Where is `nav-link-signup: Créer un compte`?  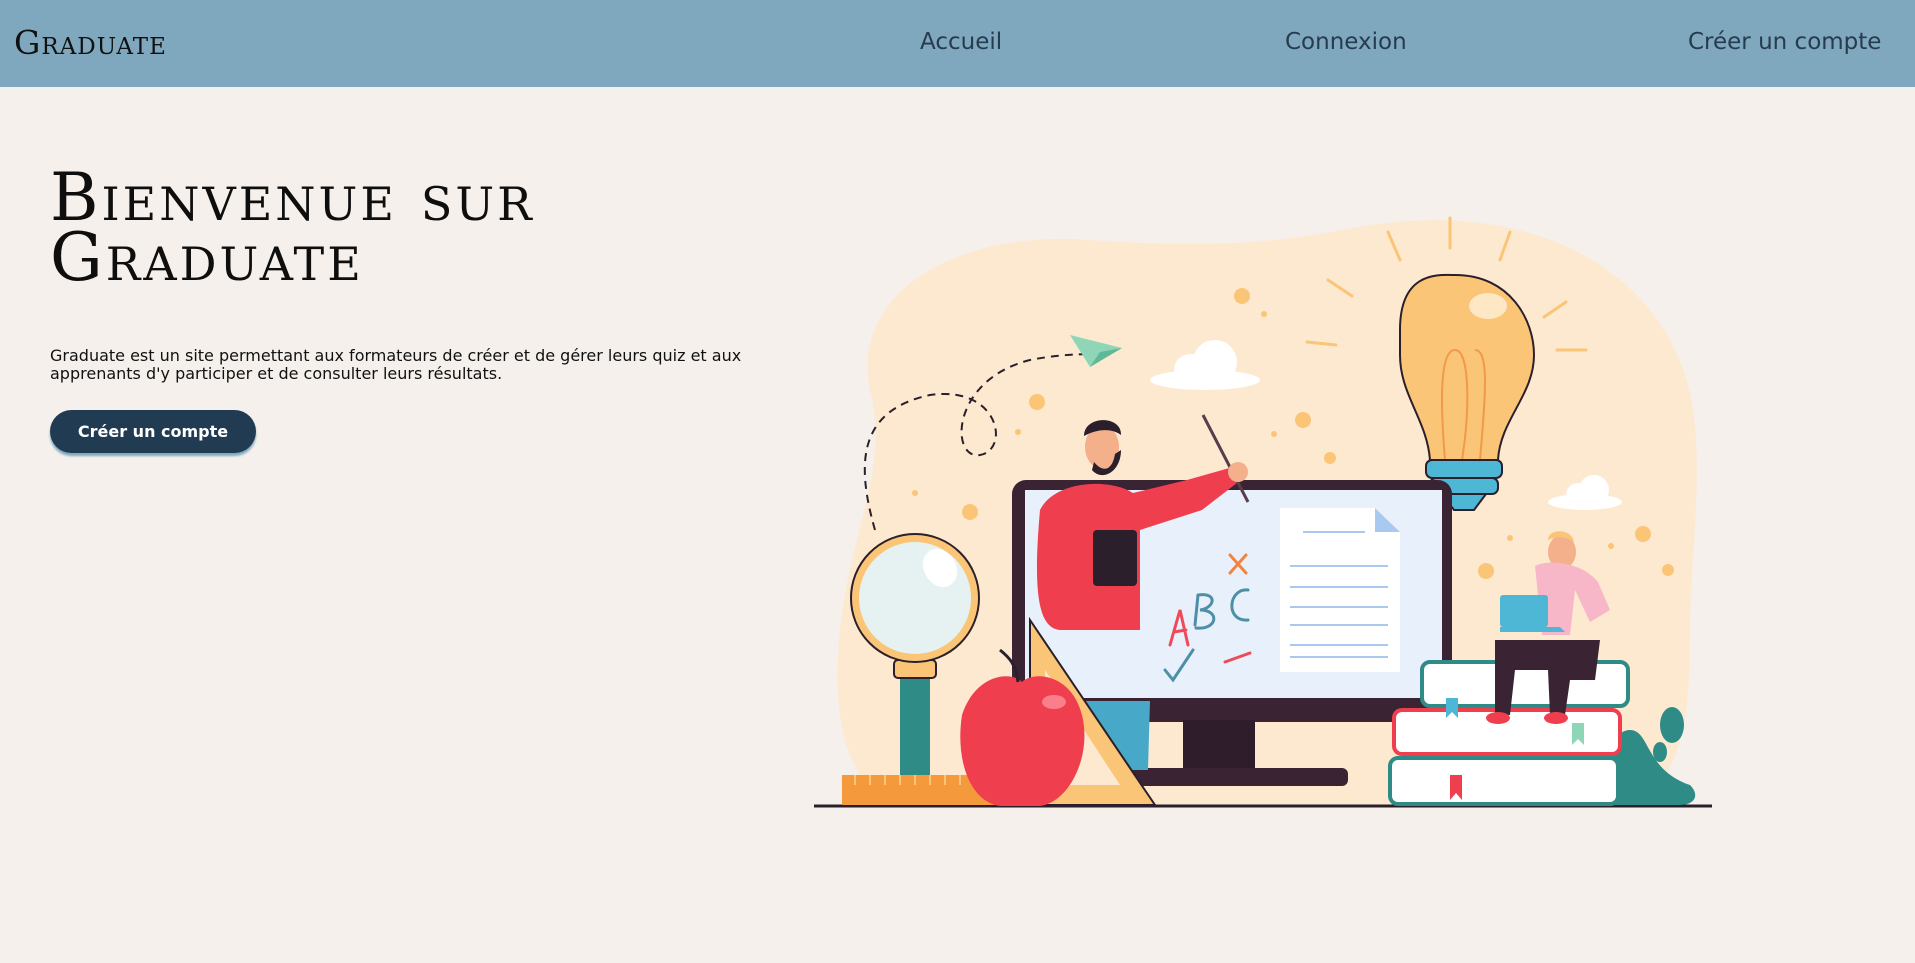
nav-link-signup: Créer un compte is located at coordinates (1784, 42).